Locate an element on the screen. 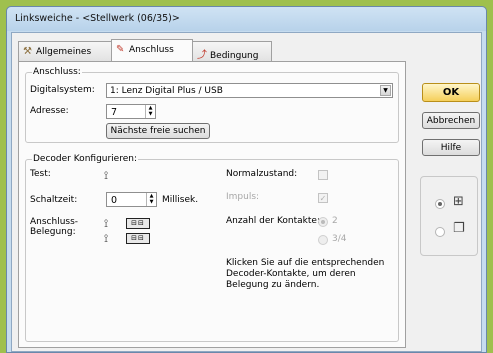 This screenshot has width=493, height=353. tab-allgemeines-label: Allgemeines is located at coordinates (64, 52).